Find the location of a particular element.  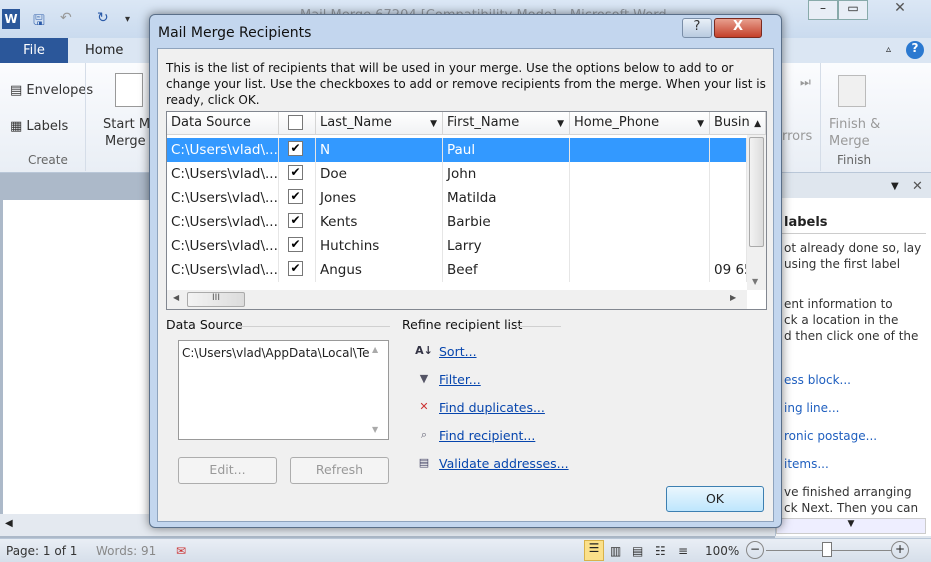

customize-toolbar-icon: ▾ is located at coordinates (127, 19).